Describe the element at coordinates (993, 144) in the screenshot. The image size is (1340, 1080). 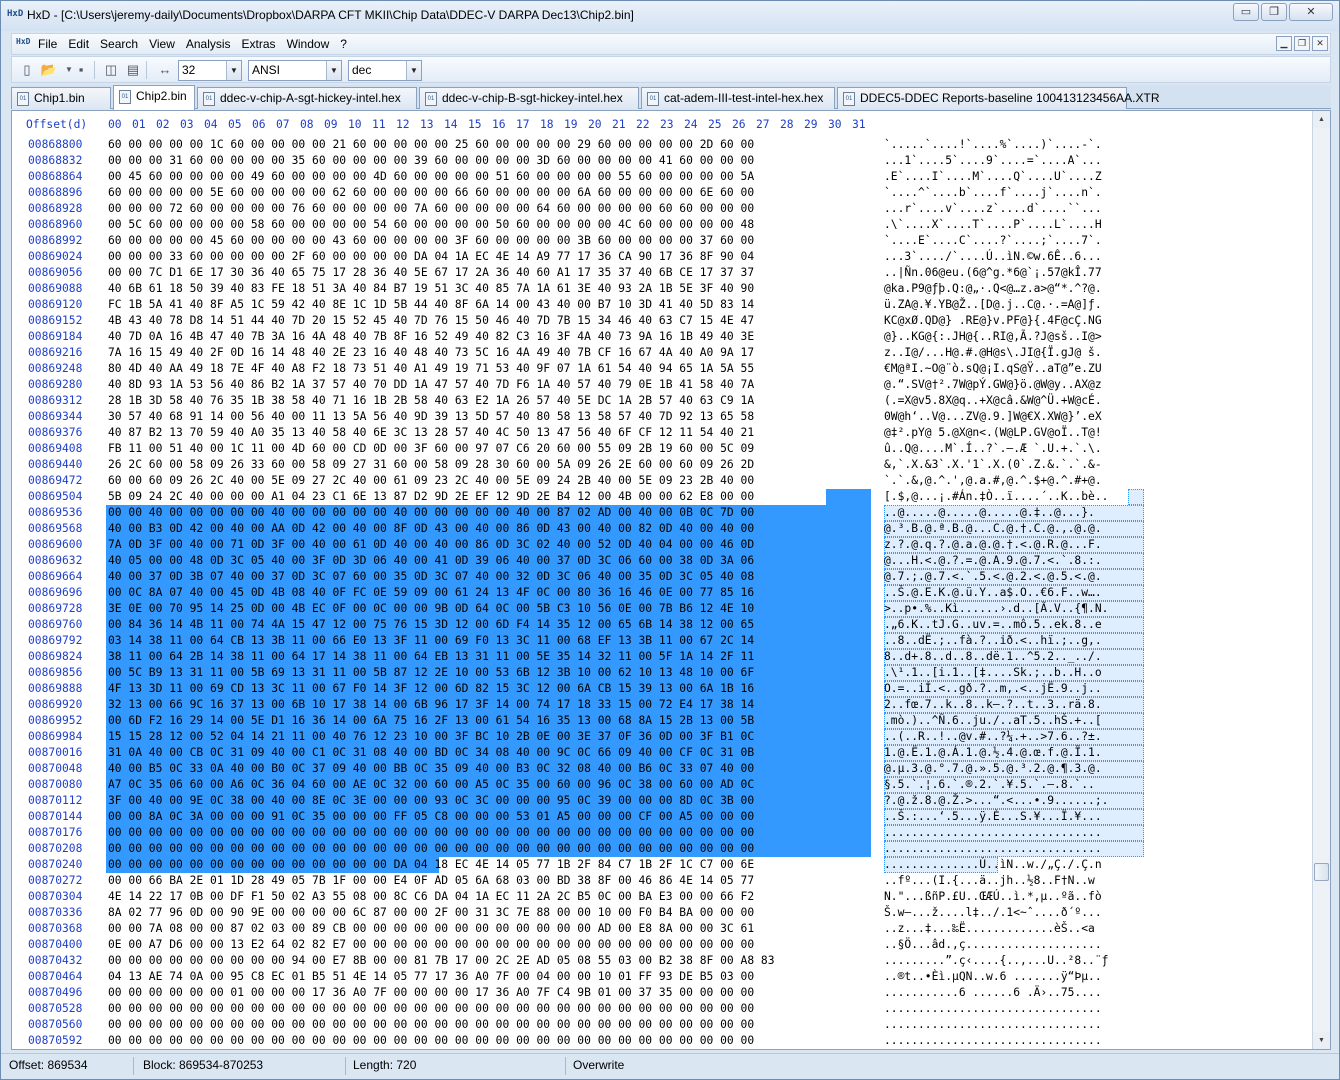
I see `row-text: `.....`....!`....%`....)`....-`.` at that location.